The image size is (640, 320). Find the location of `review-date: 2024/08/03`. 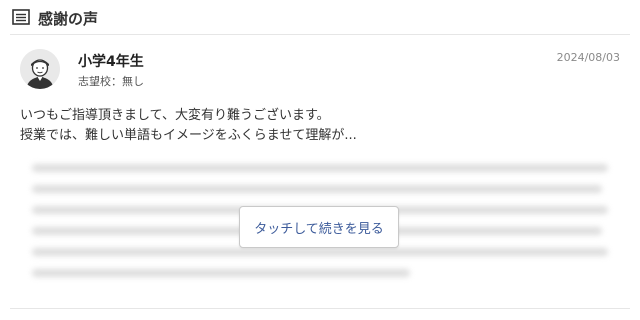

review-date: 2024/08/03 is located at coordinates (588, 57).